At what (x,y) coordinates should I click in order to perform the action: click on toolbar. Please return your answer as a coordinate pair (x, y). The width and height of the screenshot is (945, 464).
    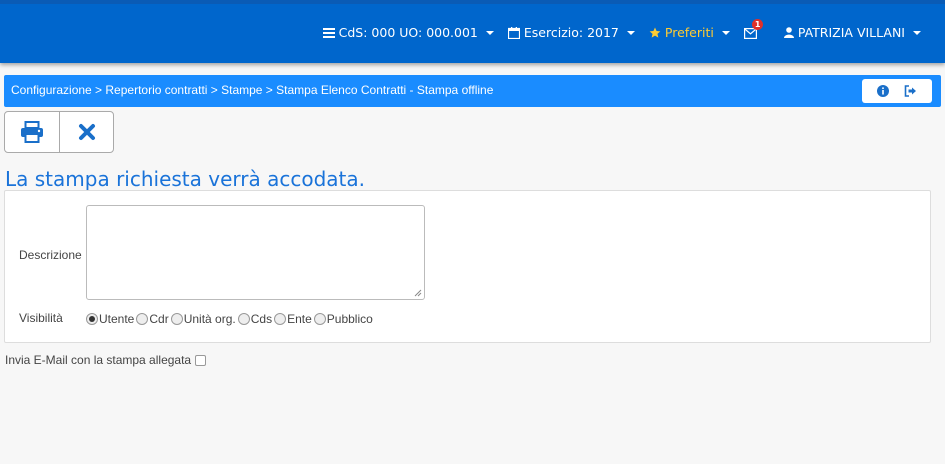
    Looking at the image, I should click on (59, 132).